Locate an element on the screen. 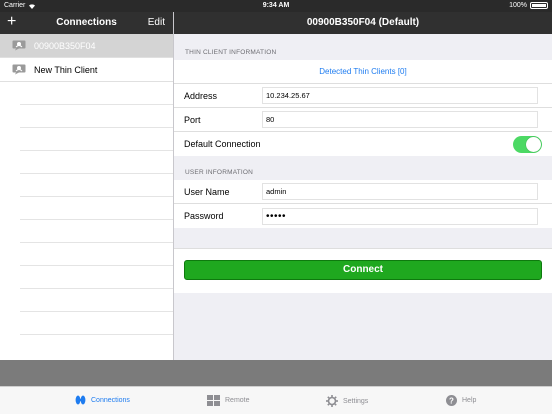  tab-label: Remote is located at coordinates (237, 400).